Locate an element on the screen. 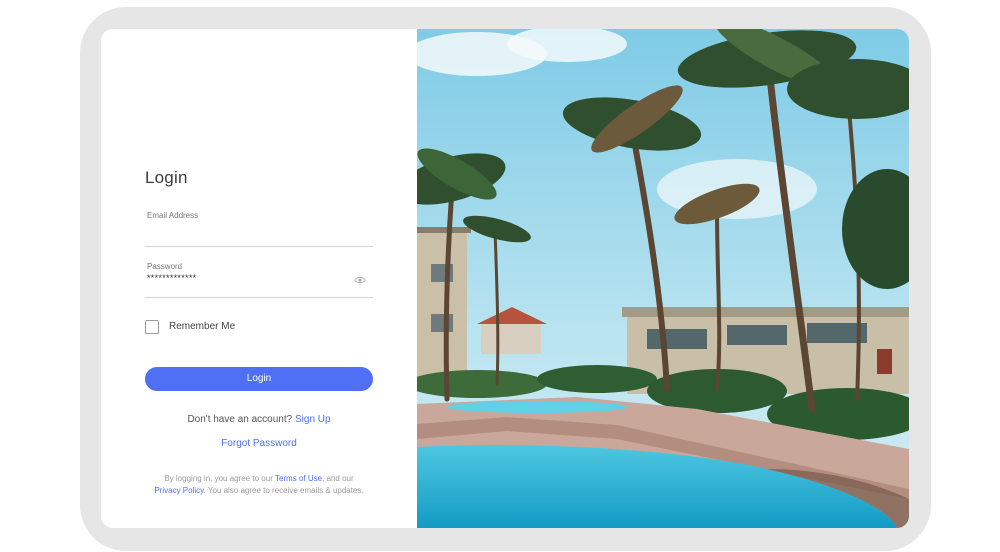 This screenshot has width=1000, height=552. password-underline is located at coordinates (259, 297).